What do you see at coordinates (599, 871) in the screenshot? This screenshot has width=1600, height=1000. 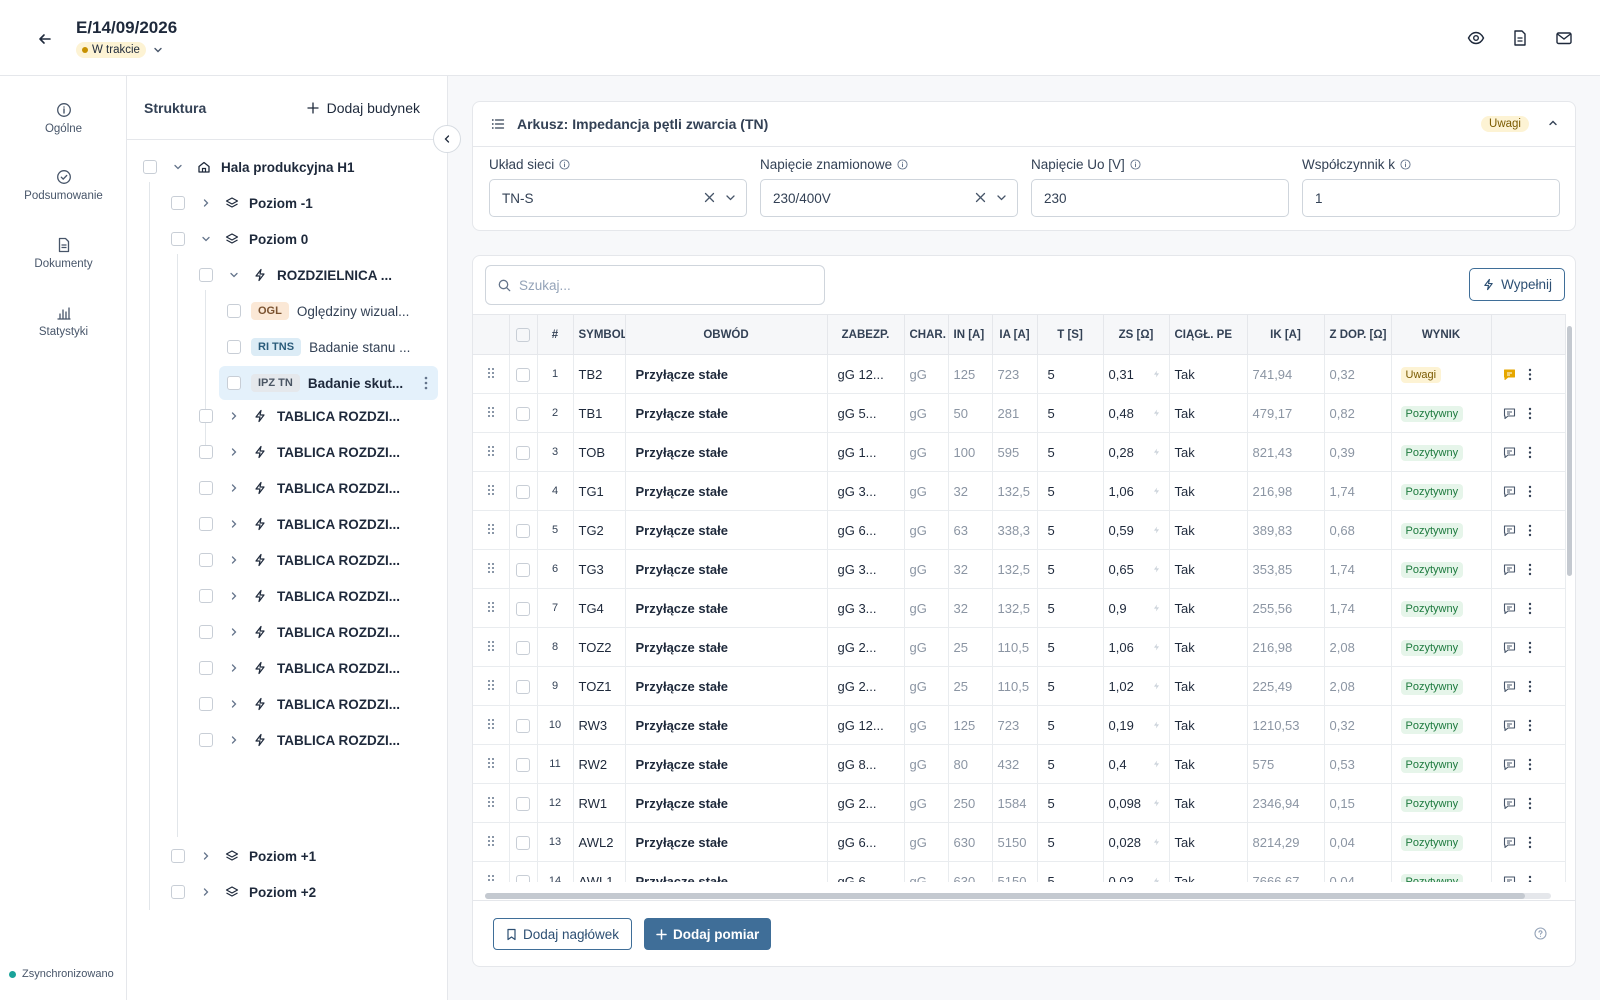 I see `symbol-cell: AWL1` at bounding box center [599, 871].